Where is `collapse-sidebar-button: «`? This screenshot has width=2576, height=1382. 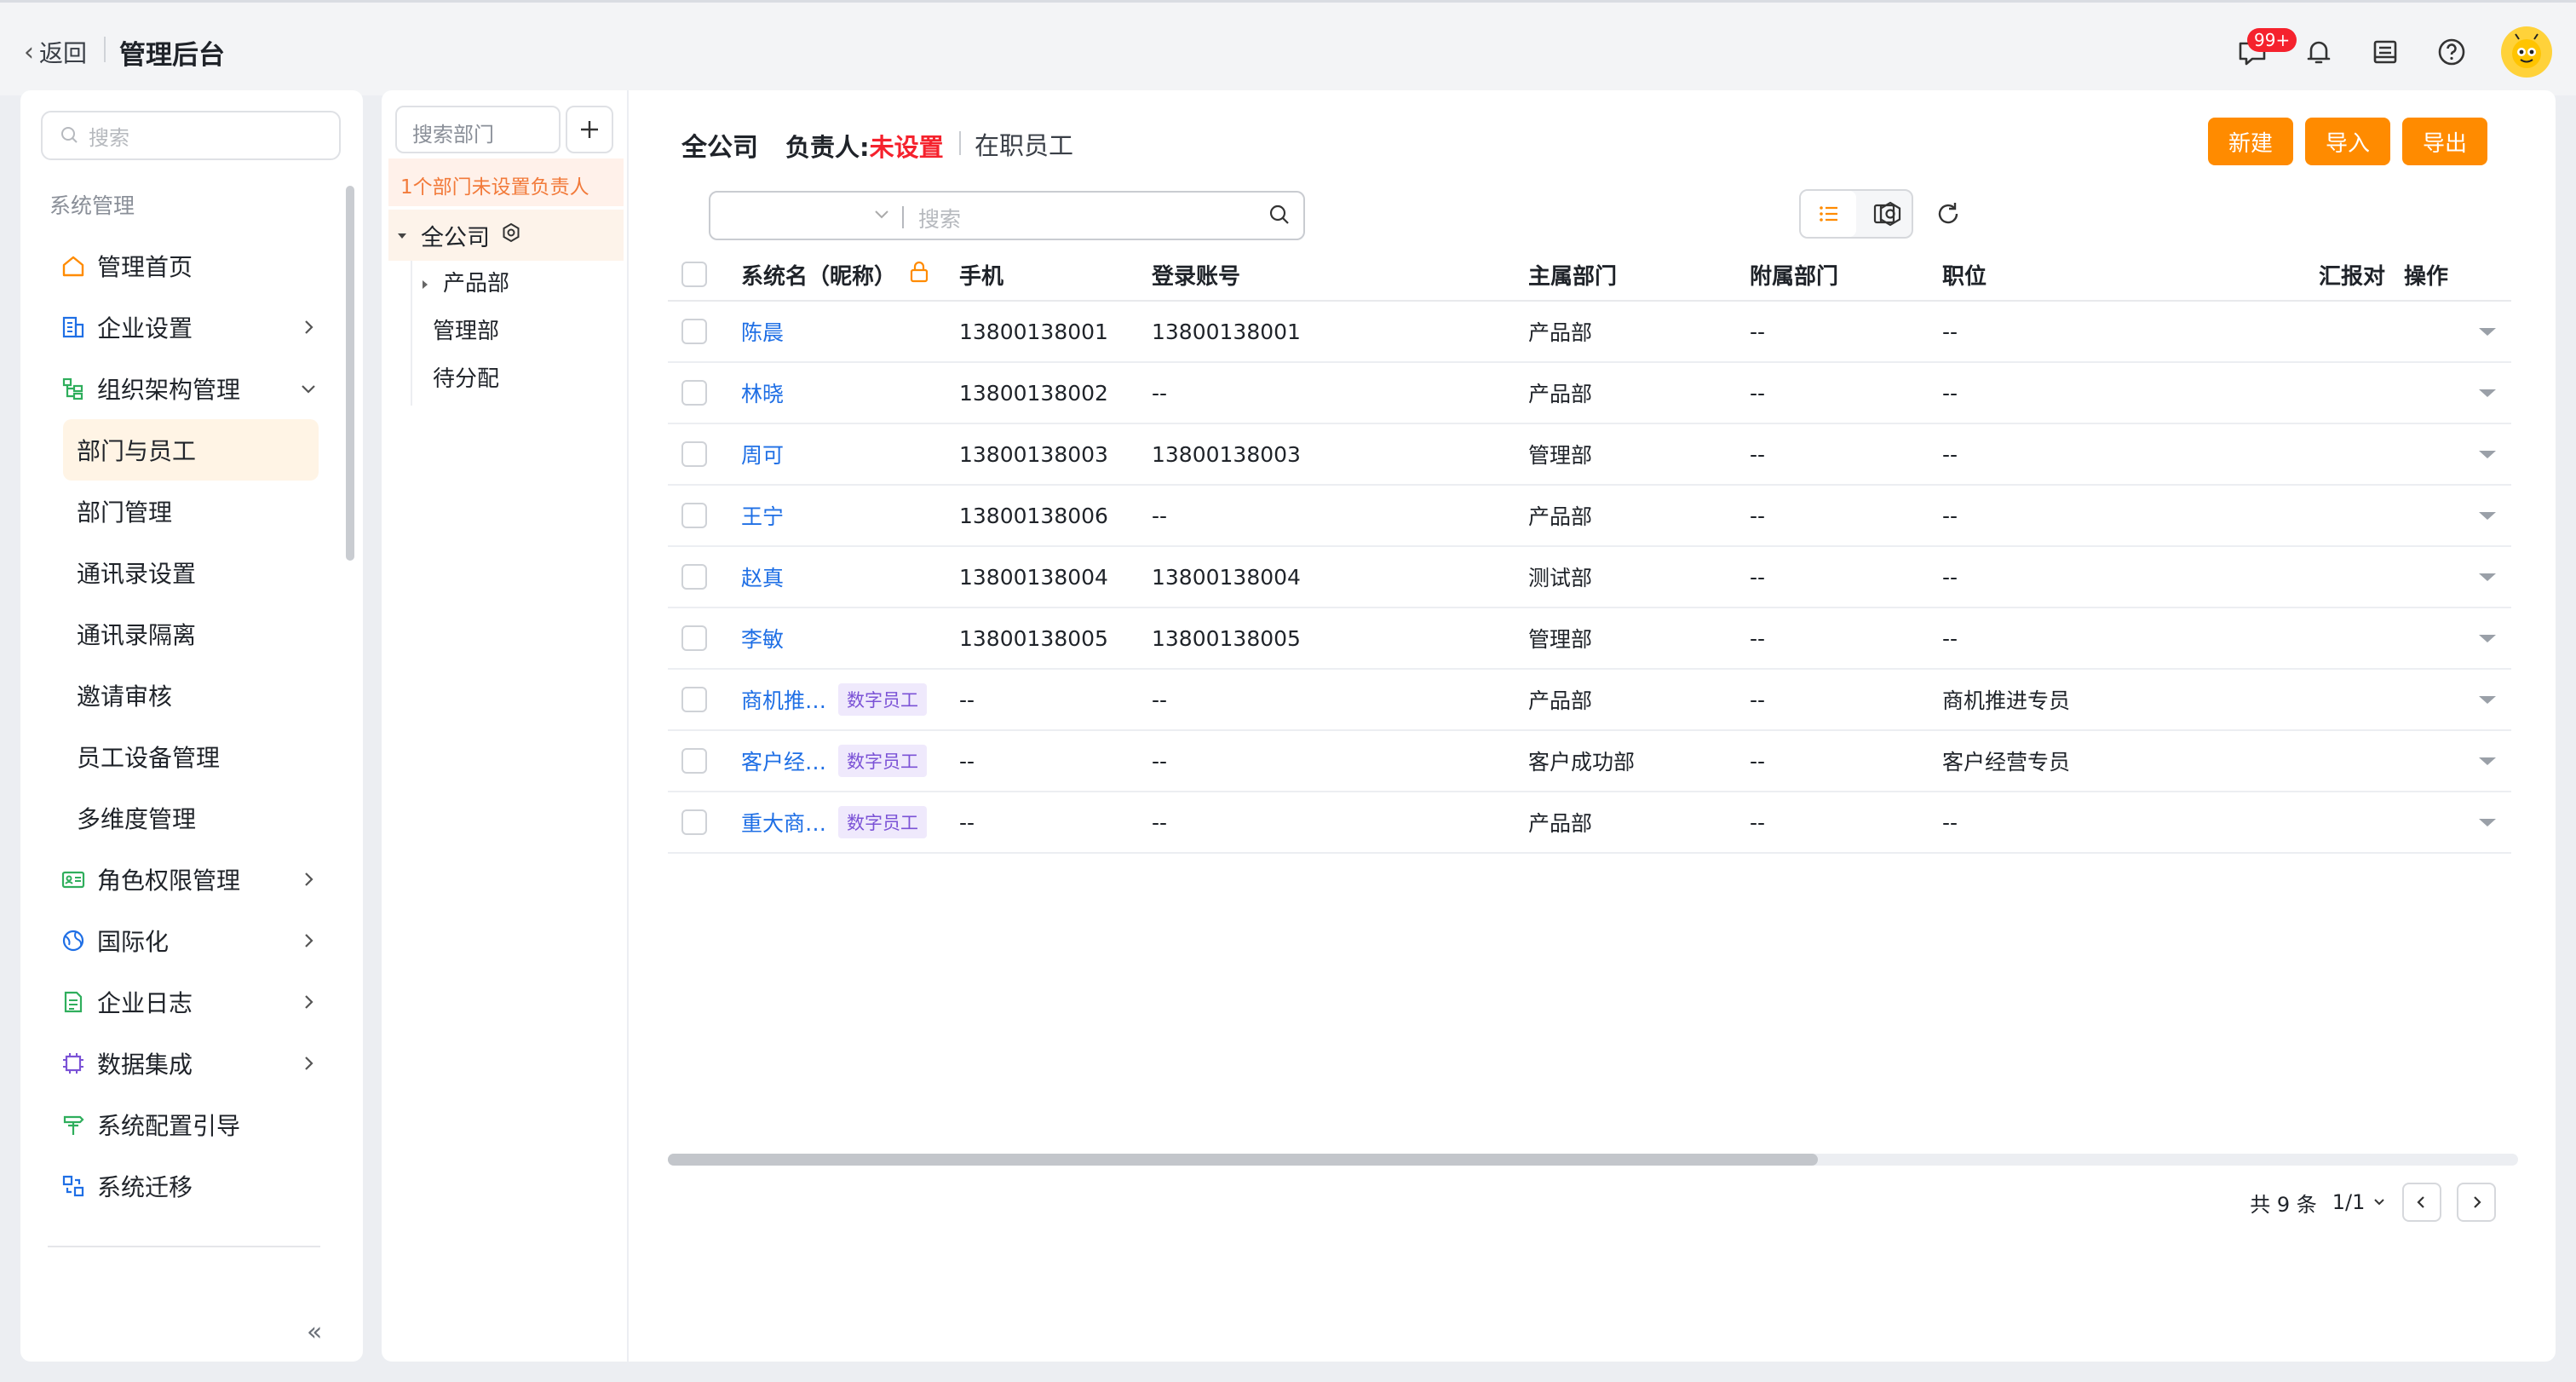
collapse-sidebar-button: « is located at coordinates (314, 1332).